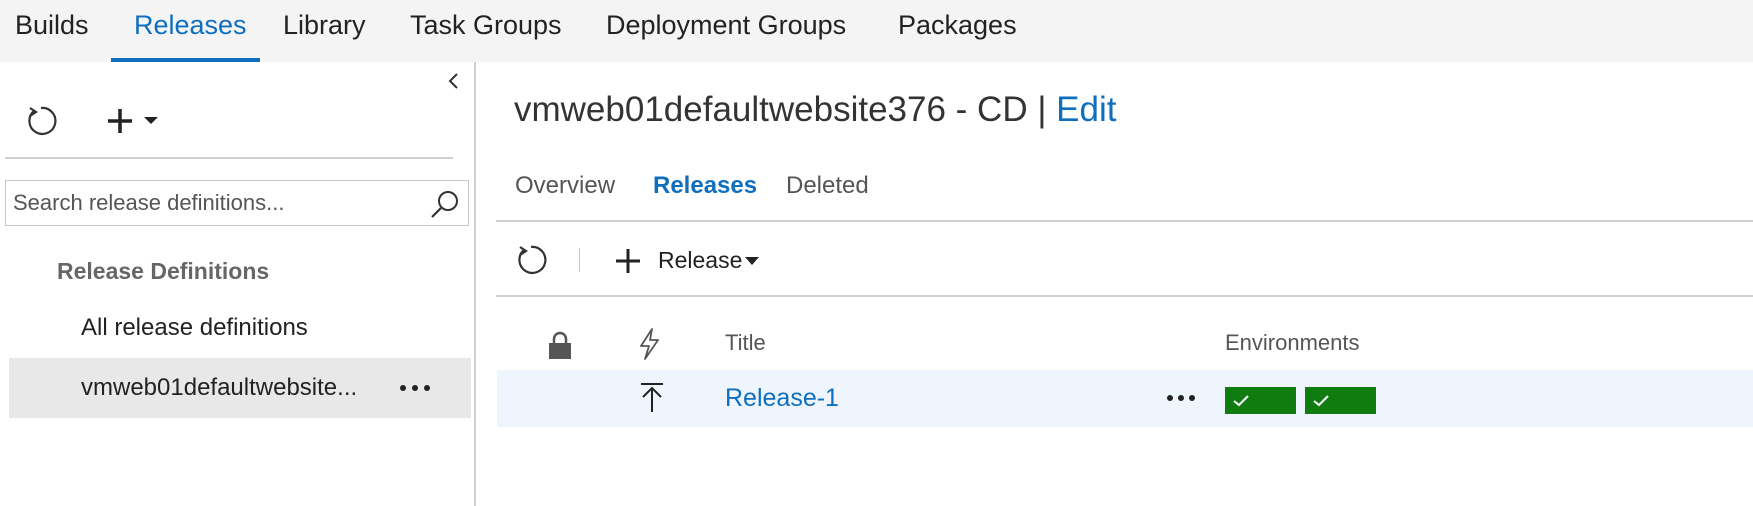  Describe the element at coordinates (957, 31) in the screenshot. I see `tab-packages: Packages` at that location.